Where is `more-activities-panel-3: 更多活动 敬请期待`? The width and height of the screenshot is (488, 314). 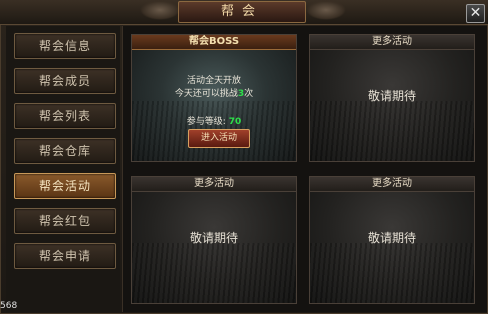
more-activities-panel-3: 更多活动 敬请期待 is located at coordinates (392, 240).